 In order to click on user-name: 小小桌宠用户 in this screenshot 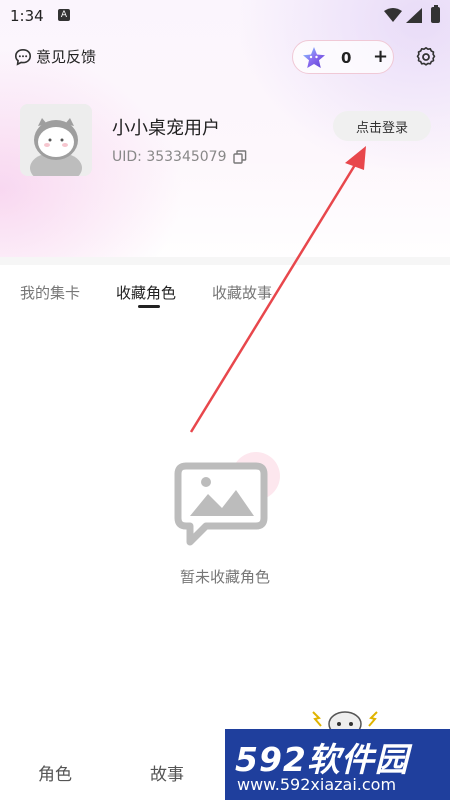, I will do `click(166, 128)`.